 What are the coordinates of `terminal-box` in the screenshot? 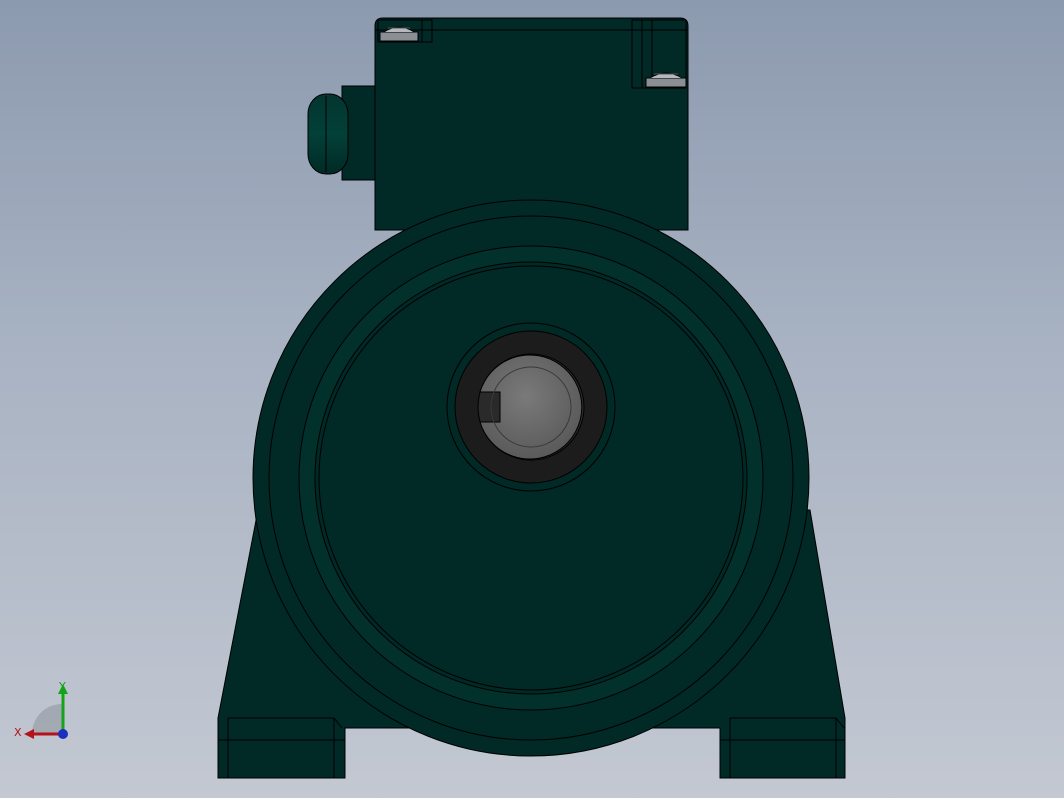 It's located at (531, 124).